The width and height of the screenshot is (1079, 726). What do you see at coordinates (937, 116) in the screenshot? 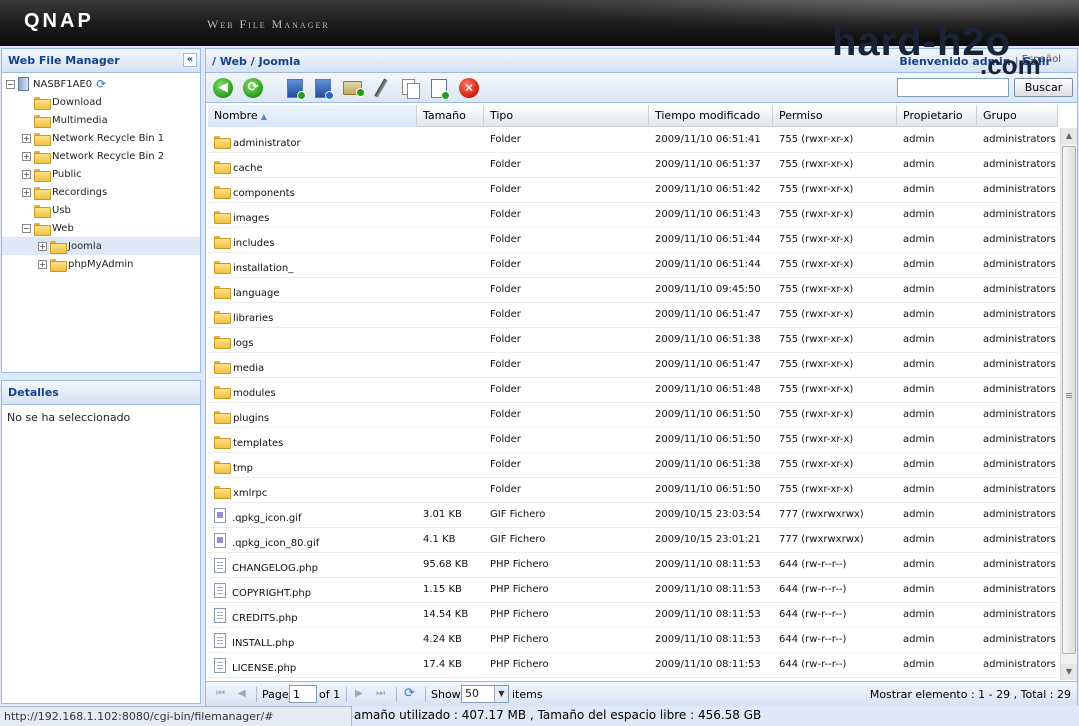
I see `column-owner-header: Propietario` at bounding box center [937, 116].